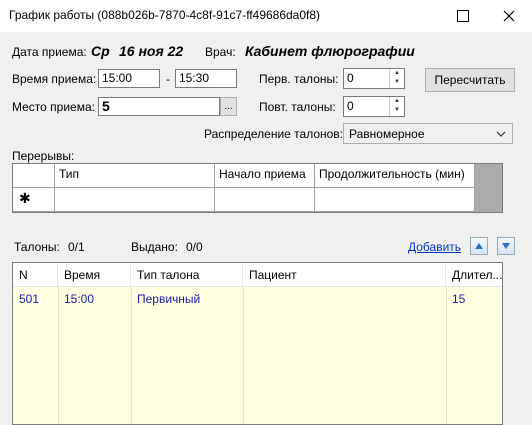 This screenshot has width=532, height=425. I want to click on repeat-tickets-label: Повт. талоны:, so click(297, 107).